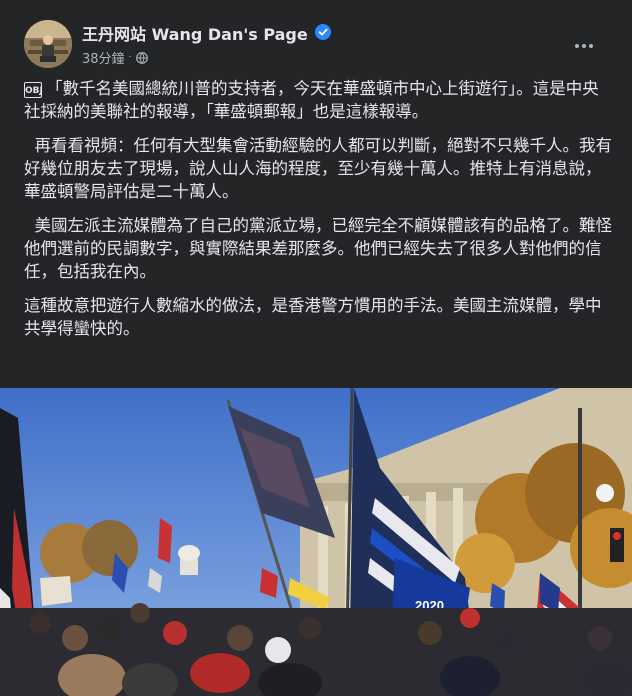 The width and height of the screenshot is (632, 696). I want to click on obj-icon: OBJ, so click(33, 90).